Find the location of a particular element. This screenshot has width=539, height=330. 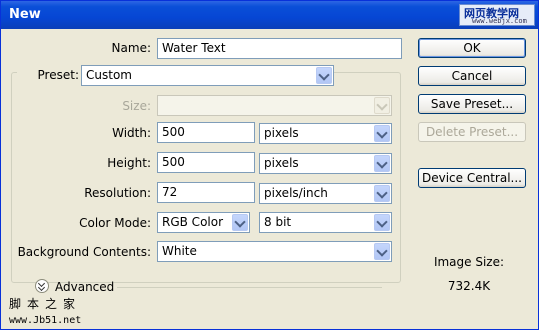

preset-label: Preset: is located at coordinates (49, 75).